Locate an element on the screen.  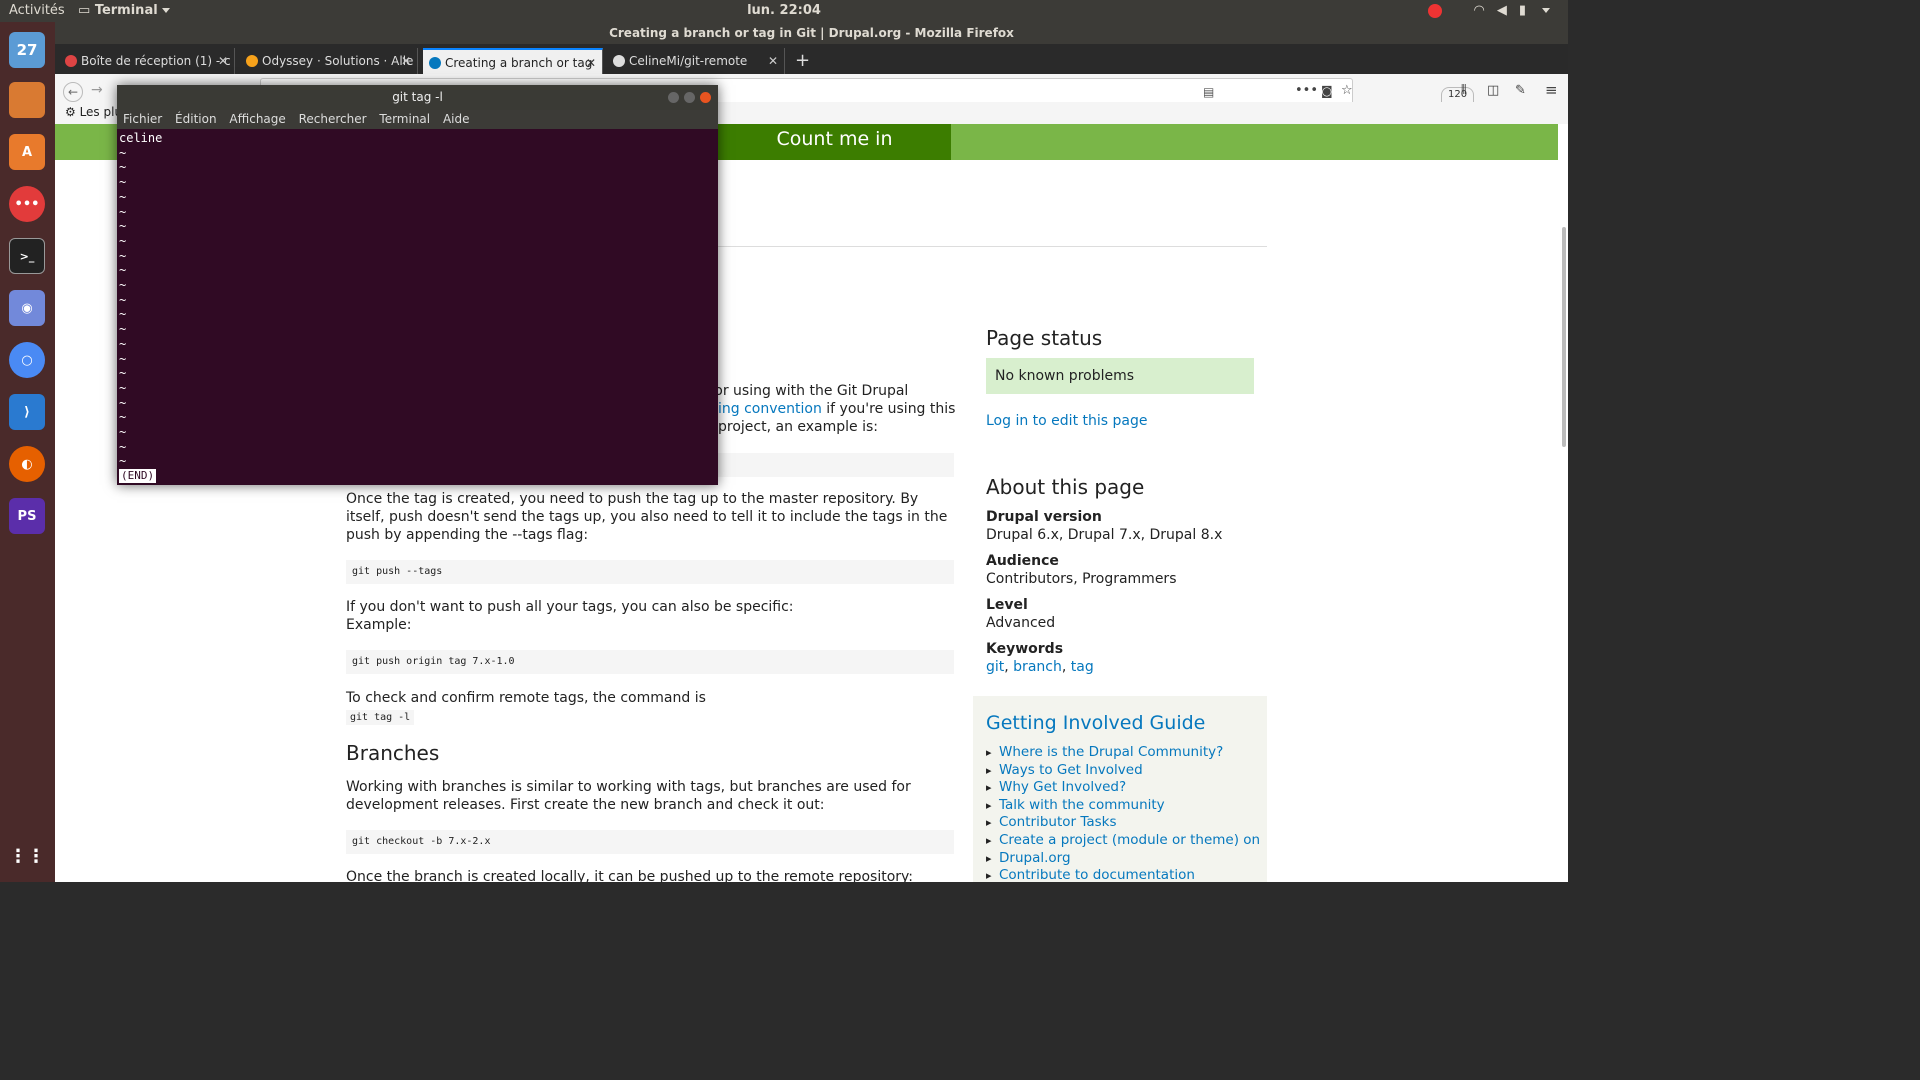
terminal-title: git tag -l is located at coordinates (417, 97).